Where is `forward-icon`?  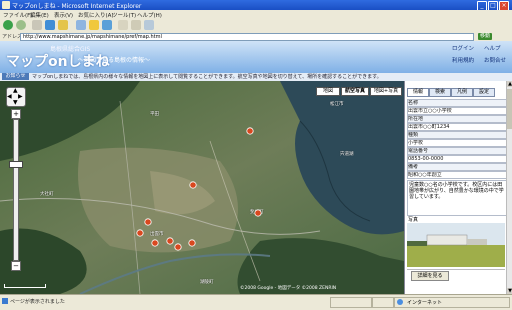 forward-icon is located at coordinates (21, 25).